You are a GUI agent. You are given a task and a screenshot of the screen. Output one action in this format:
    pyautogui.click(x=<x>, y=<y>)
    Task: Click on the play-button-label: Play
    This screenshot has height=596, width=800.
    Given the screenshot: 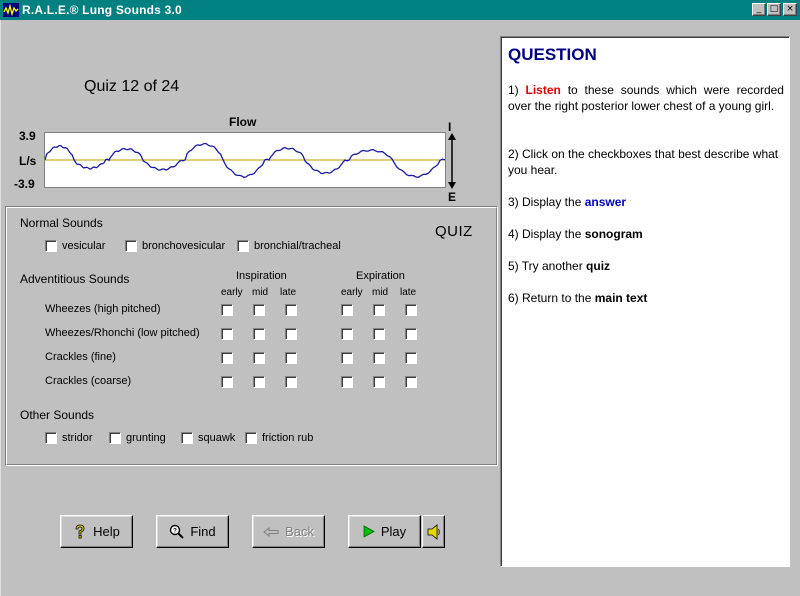 What is the action you would take?
    pyautogui.click(x=393, y=531)
    